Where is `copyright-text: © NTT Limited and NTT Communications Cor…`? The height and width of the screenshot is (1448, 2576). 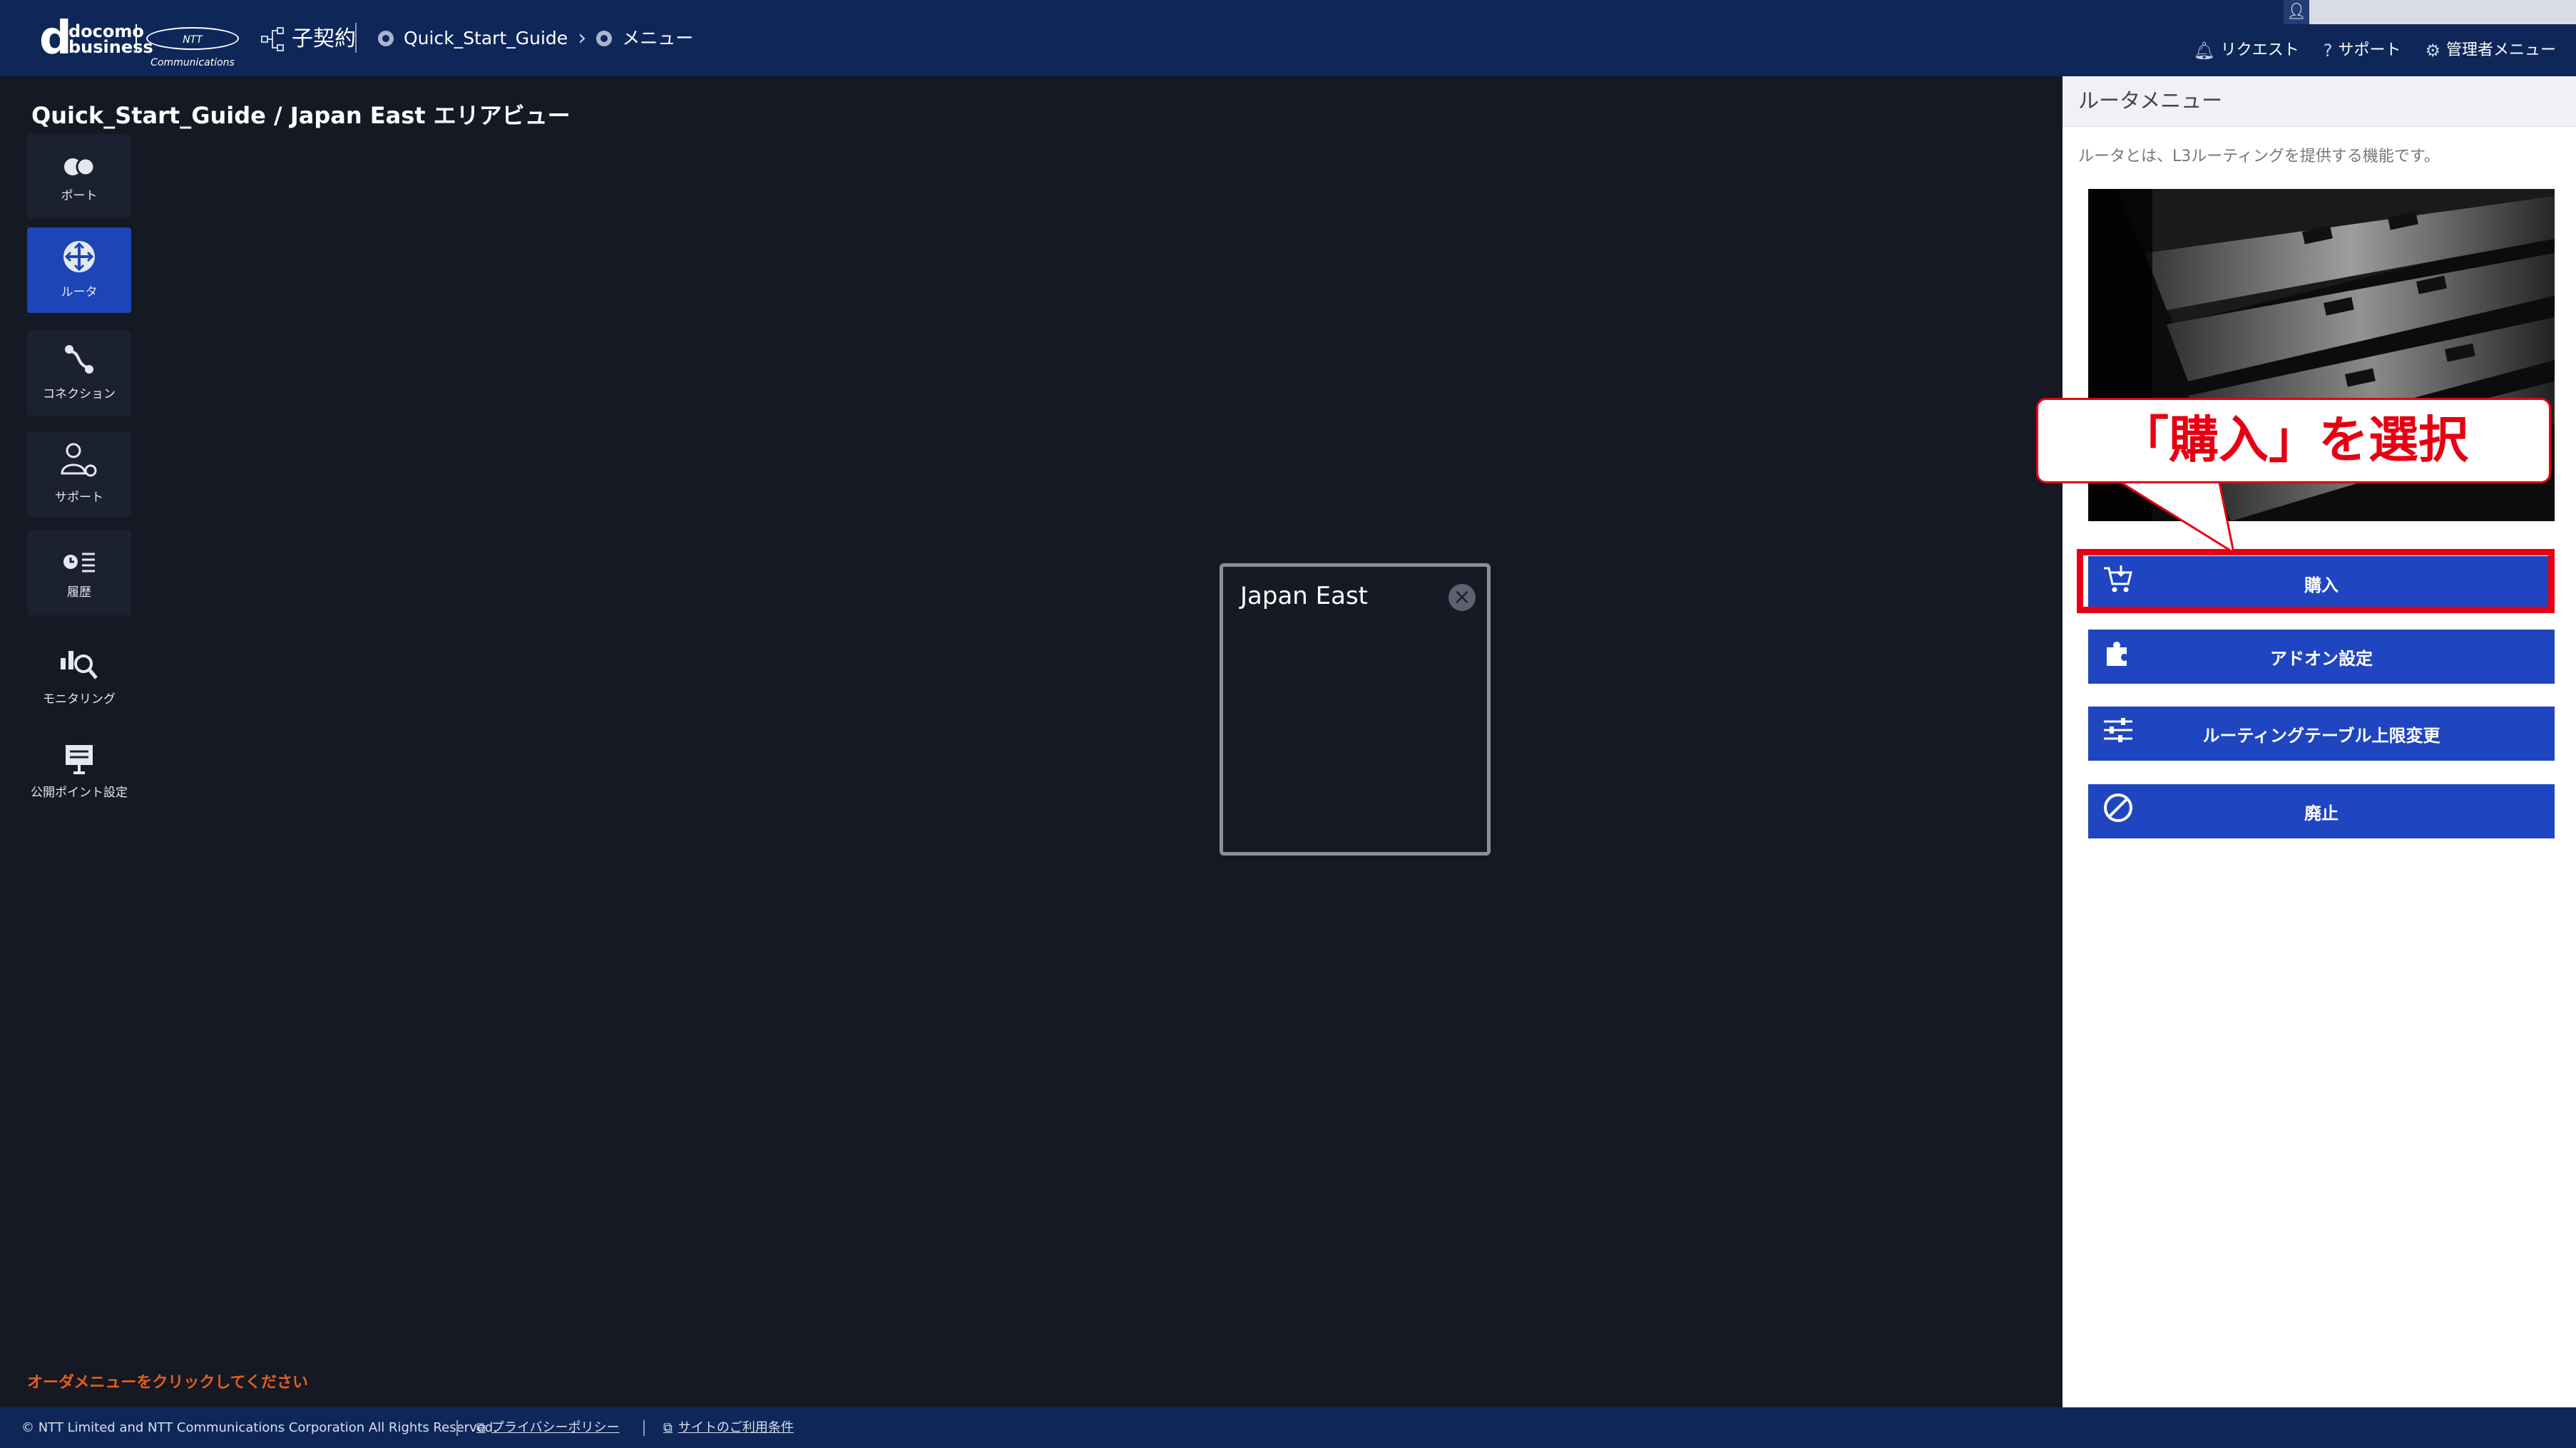
copyright-text: © NTT Limited and NTT Communications Cor… is located at coordinates (259, 1428).